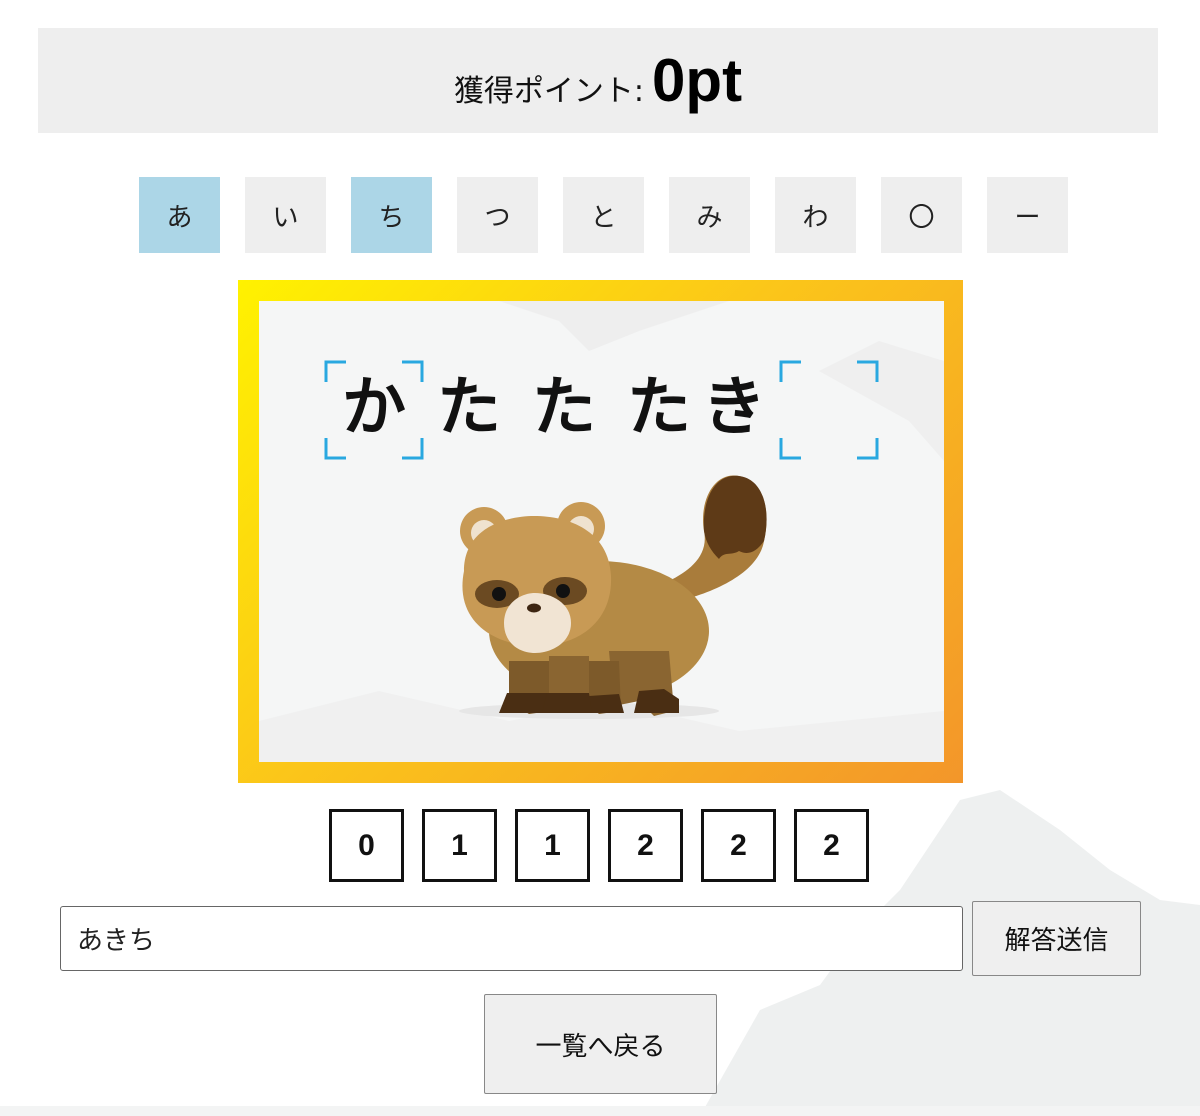 The height and width of the screenshot is (1116, 1200). What do you see at coordinates (511, 938) in the screenshot?
I see `answer-input` at bounding box center [511, 938].